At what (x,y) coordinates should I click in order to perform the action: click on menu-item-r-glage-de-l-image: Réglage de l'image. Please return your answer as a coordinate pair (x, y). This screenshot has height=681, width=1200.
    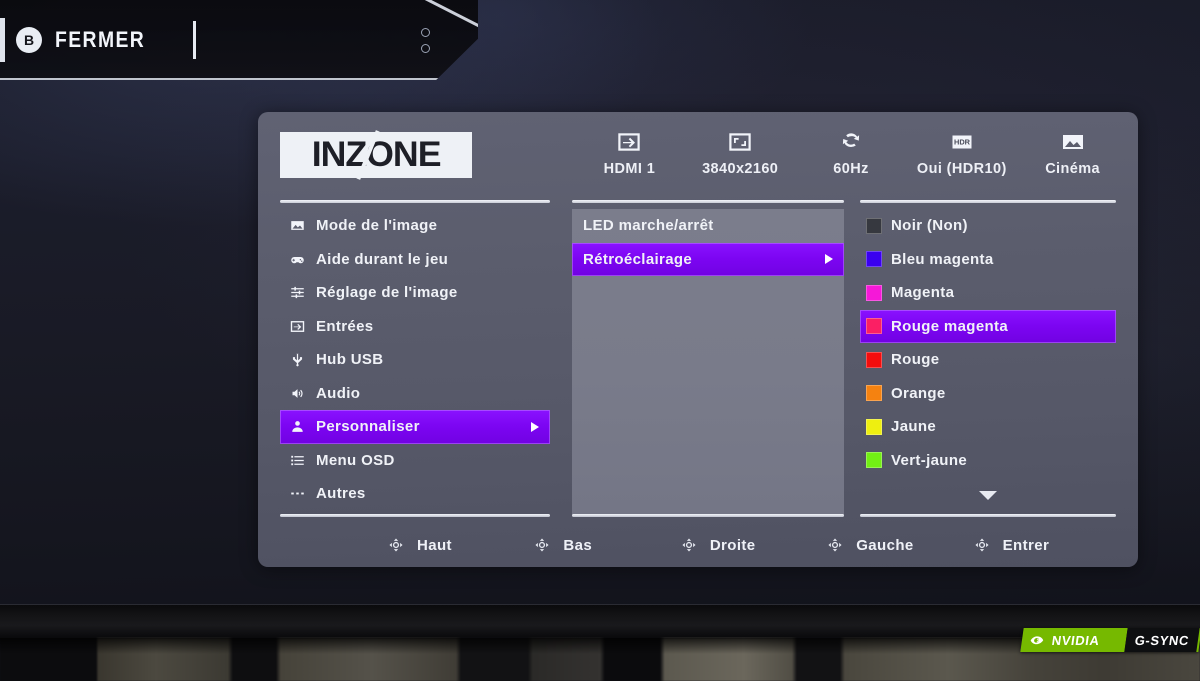
    Looking at the image, I should click on (415, 293).